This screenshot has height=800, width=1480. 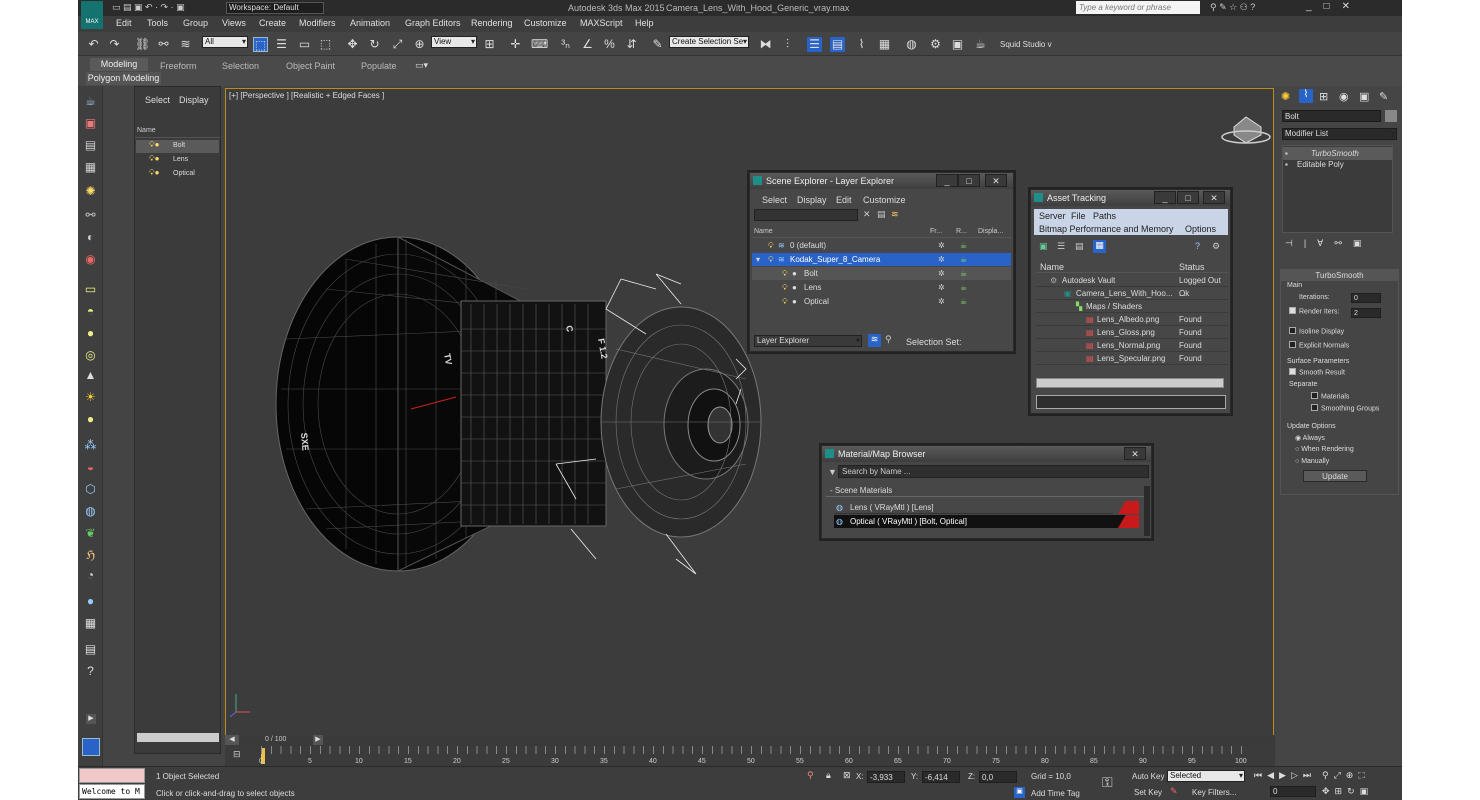 I want to click on selection-filter-dropdown: All, so click(x=225, y=42).